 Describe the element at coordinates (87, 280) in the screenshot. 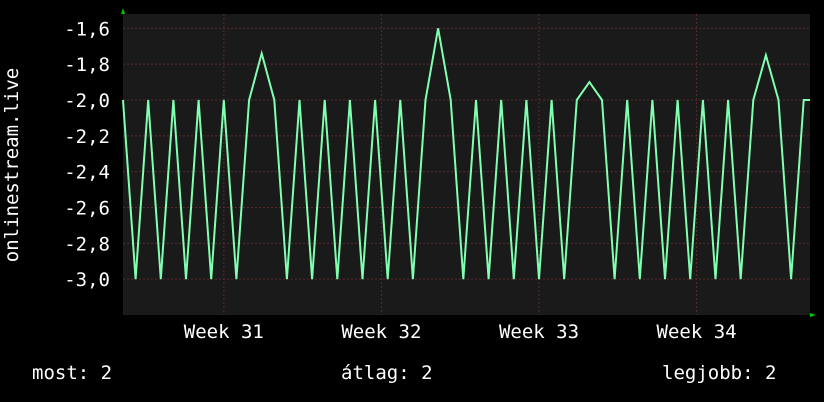

I see `y-tick-label: -3,0` at that location.